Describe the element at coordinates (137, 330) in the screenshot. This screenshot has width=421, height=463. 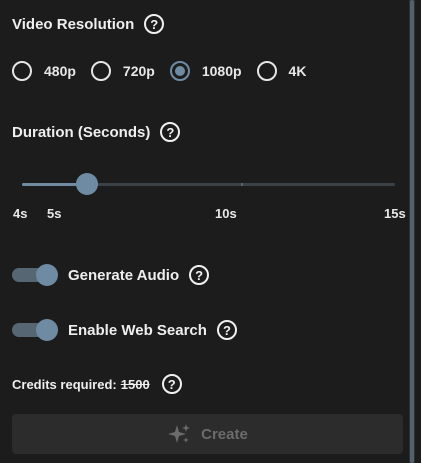
I see `web-search-label: Enable Web Search` at that location.